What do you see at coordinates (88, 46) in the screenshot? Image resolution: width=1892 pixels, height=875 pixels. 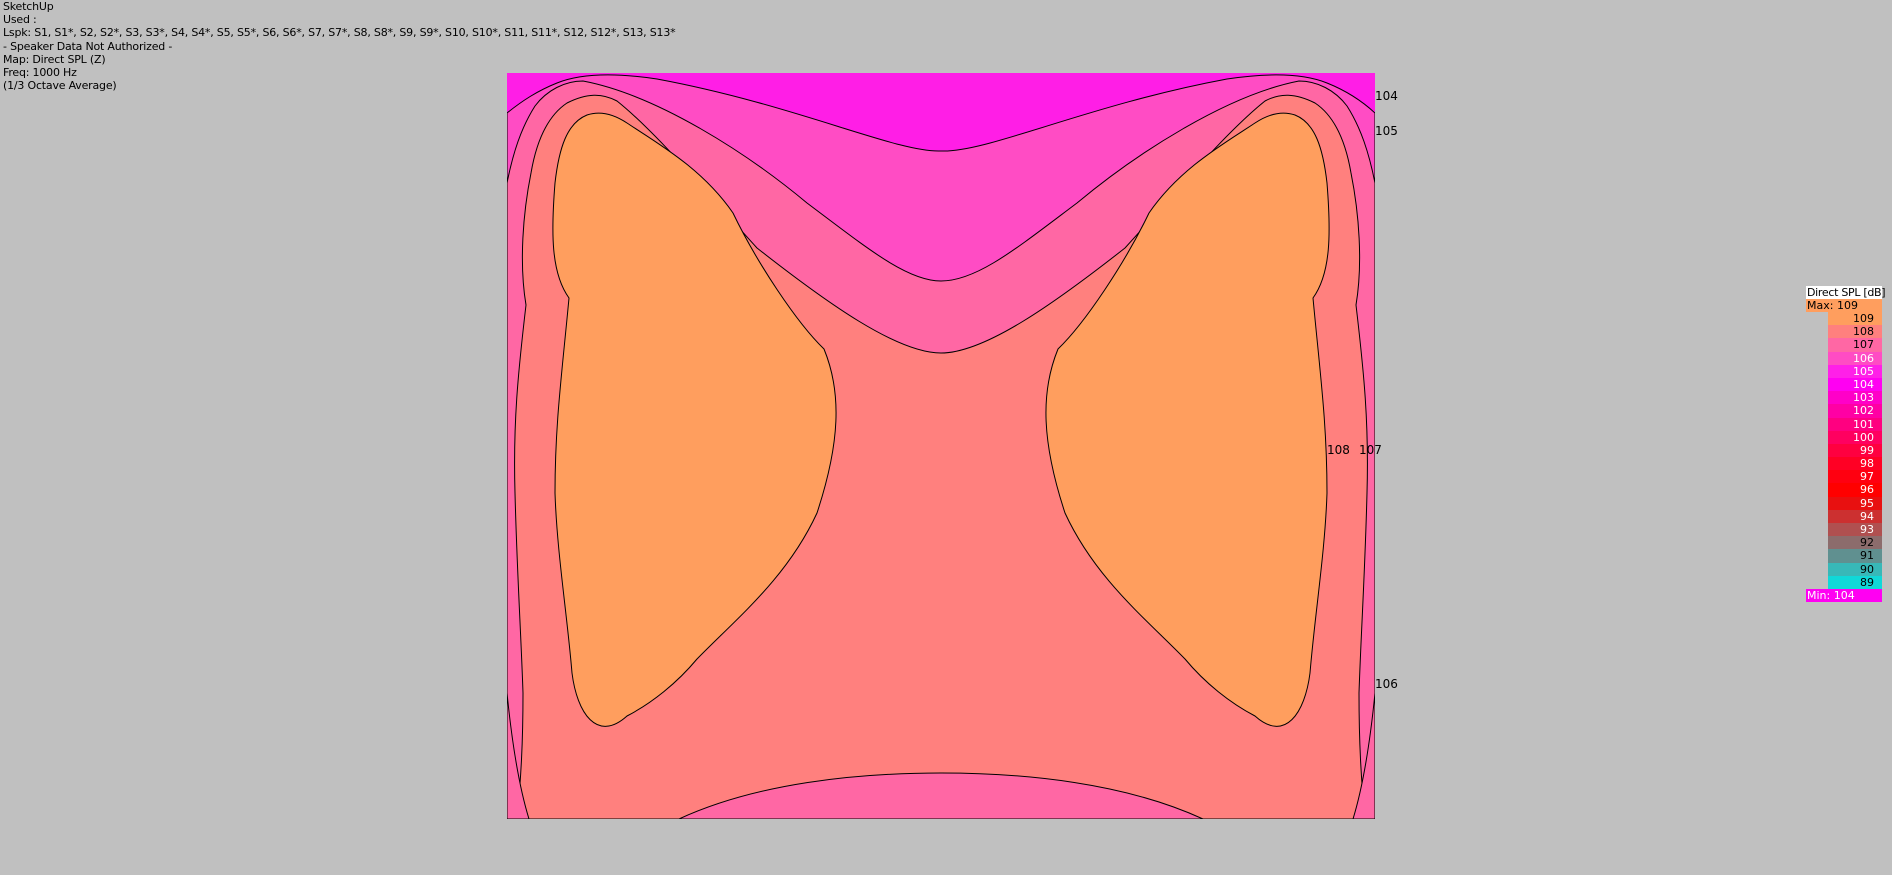 I see `authorization-note: - Speaker Data Not Authorized -` at bounding box center [88, 46].